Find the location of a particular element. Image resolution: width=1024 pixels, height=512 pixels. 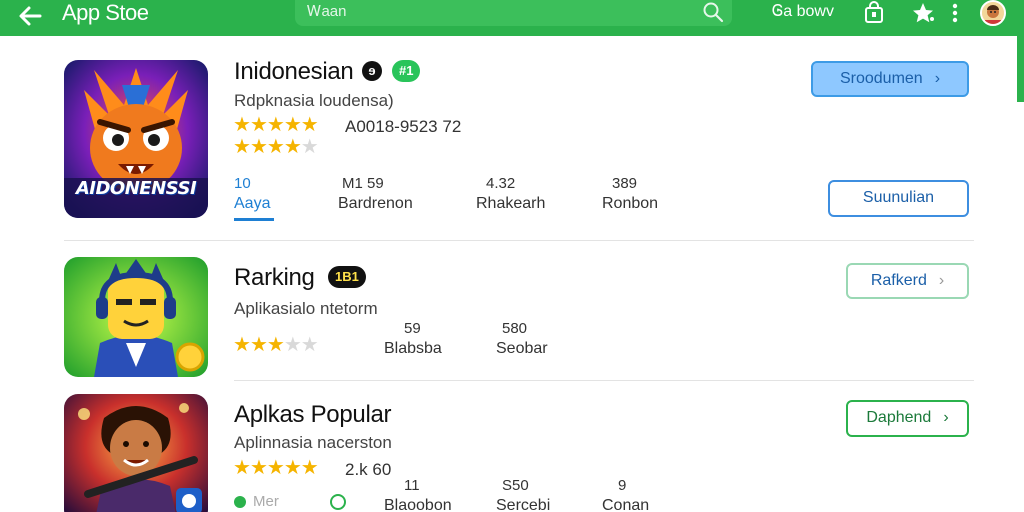

primary-action-button: Sroodumen › is located at coordinates (890, 79).